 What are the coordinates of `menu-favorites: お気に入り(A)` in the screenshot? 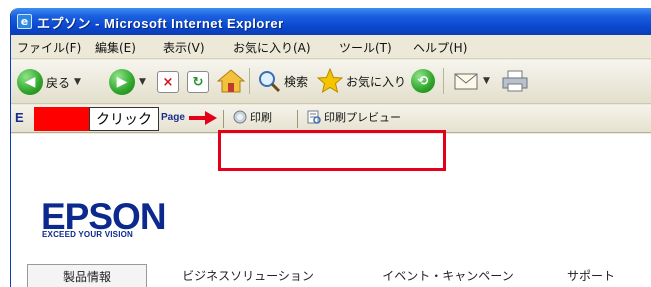 It's located at (272, 47).